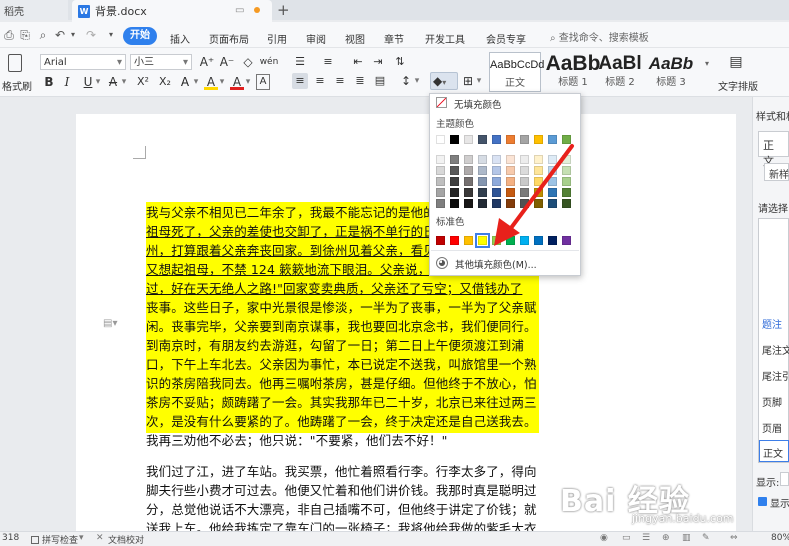 The image size is (789, 546). Describe the element at coordinates (774, 451) in the screenshot. I see `style-item-normal: 正文` at that location.